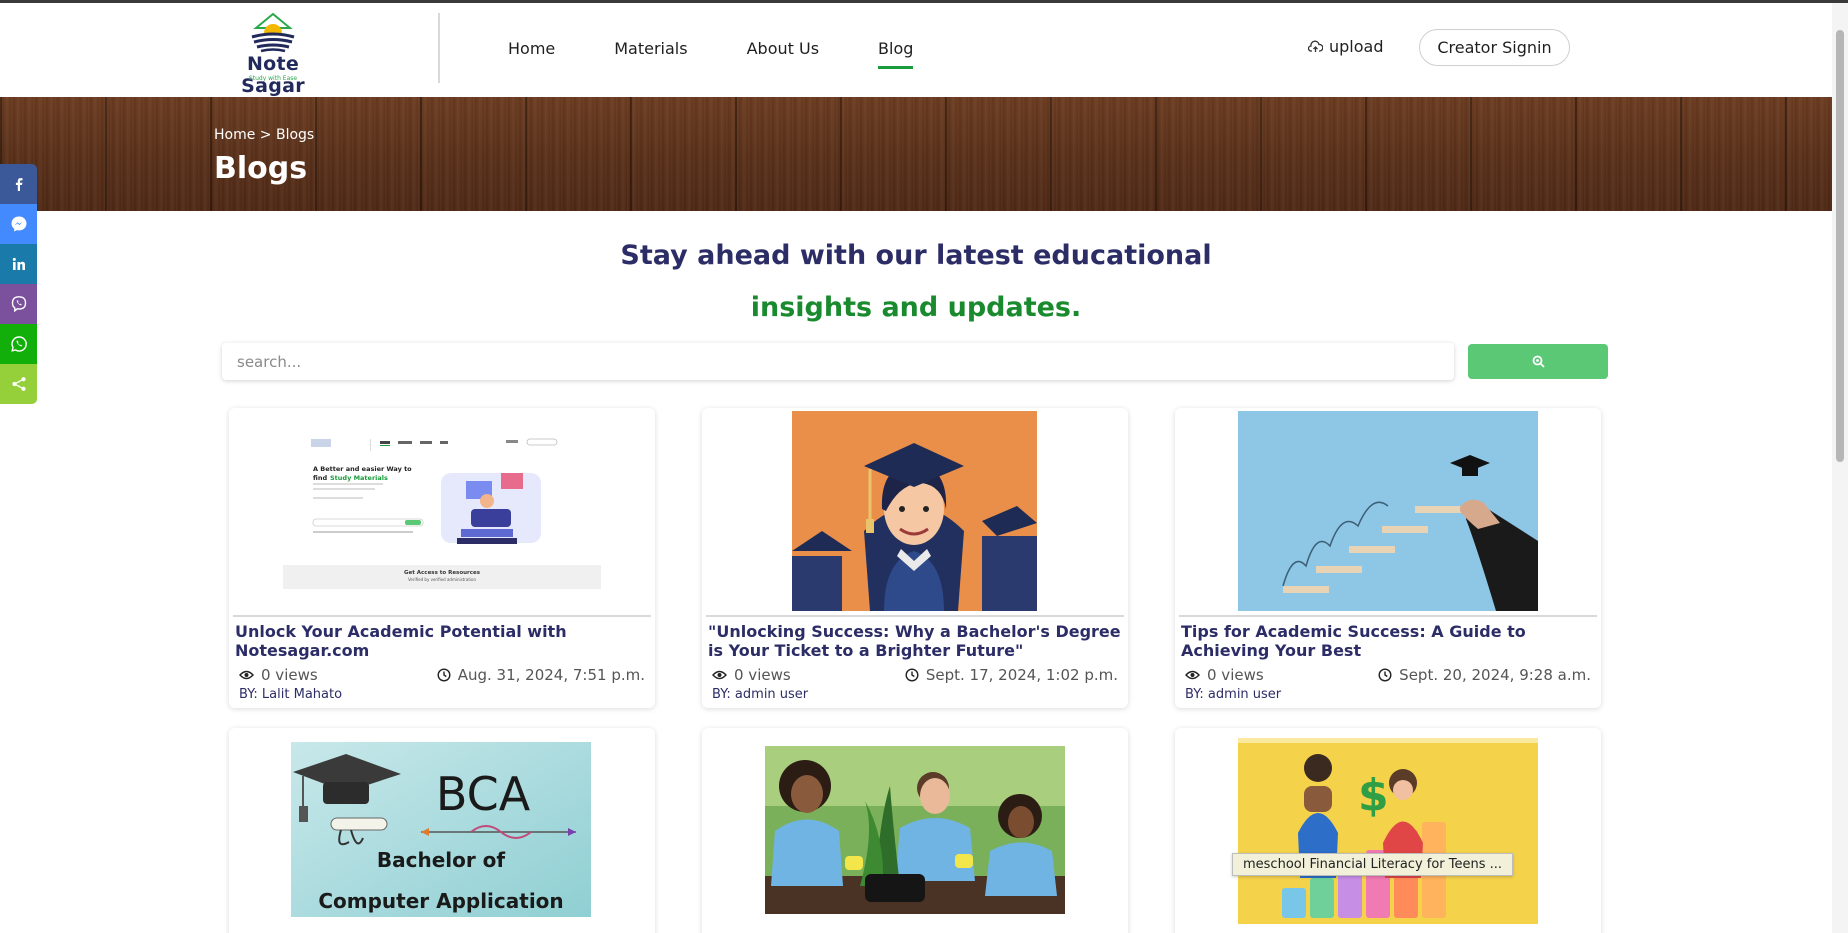 This screenshot has width=1848, height=933. Describe the element at coordinates (1021, 675) in the screenshot. I see `blog-card-date: Sept. 17, 2024, 1:02 p.m.` at that location.